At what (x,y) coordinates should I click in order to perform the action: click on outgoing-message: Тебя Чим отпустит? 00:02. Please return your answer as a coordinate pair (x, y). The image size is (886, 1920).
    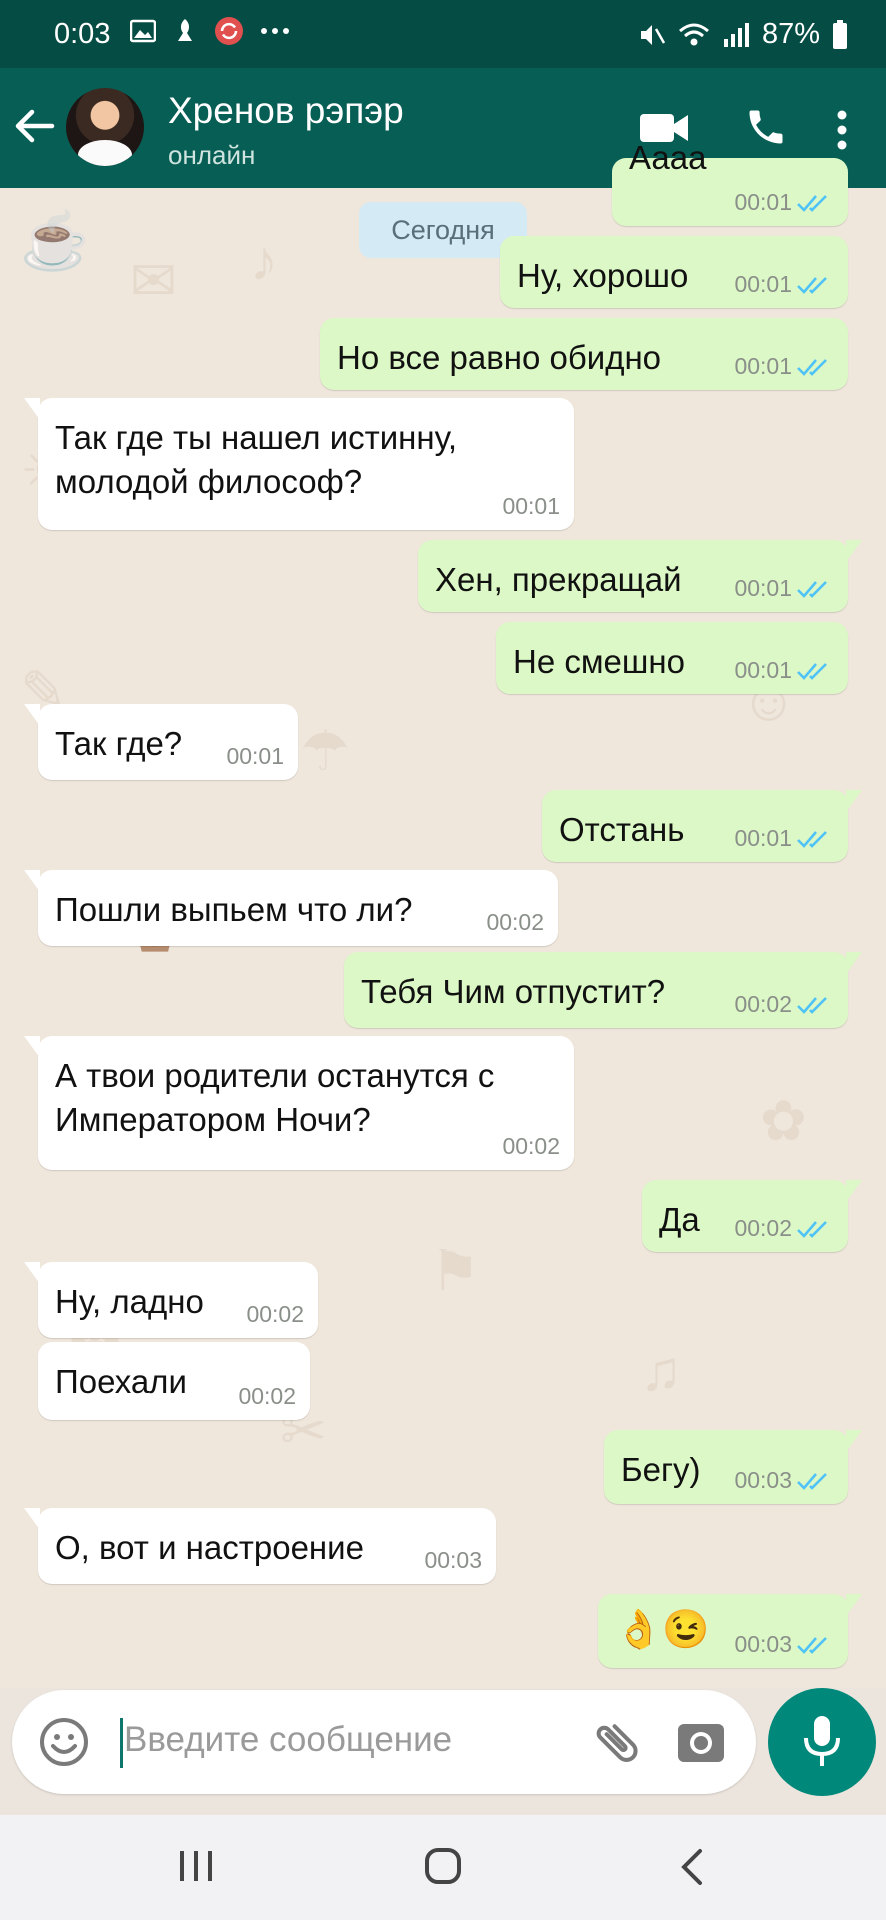
    Looking at the image, I should click on (603, 990).